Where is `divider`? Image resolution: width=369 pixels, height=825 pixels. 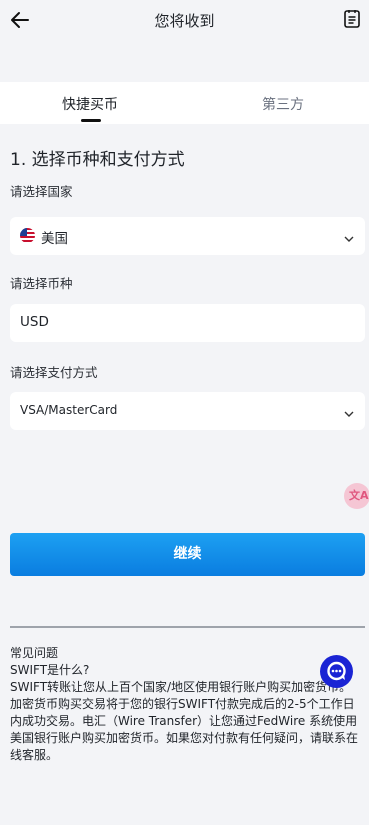
divider is located at coordinates (187, 627).